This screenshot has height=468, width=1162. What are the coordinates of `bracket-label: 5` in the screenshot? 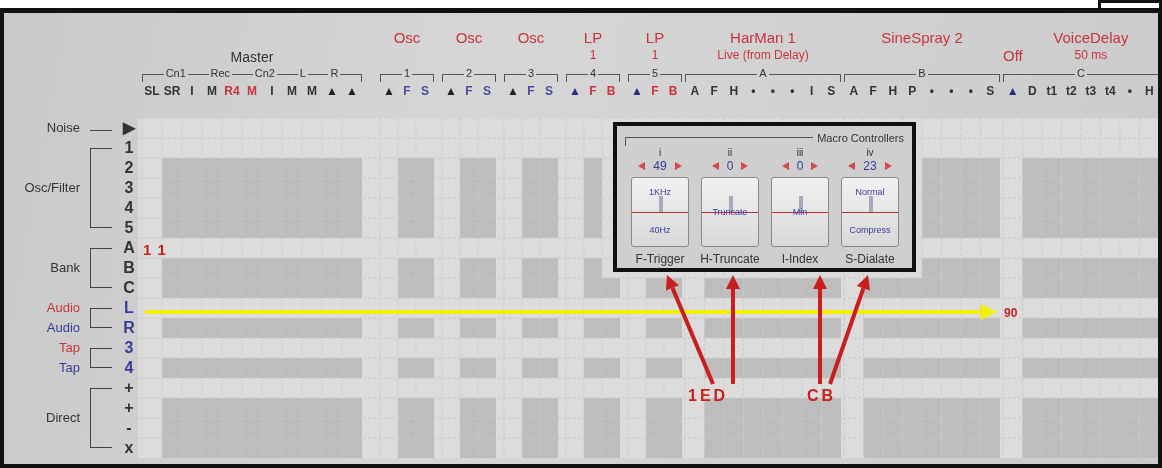 It's located at (655, 73).